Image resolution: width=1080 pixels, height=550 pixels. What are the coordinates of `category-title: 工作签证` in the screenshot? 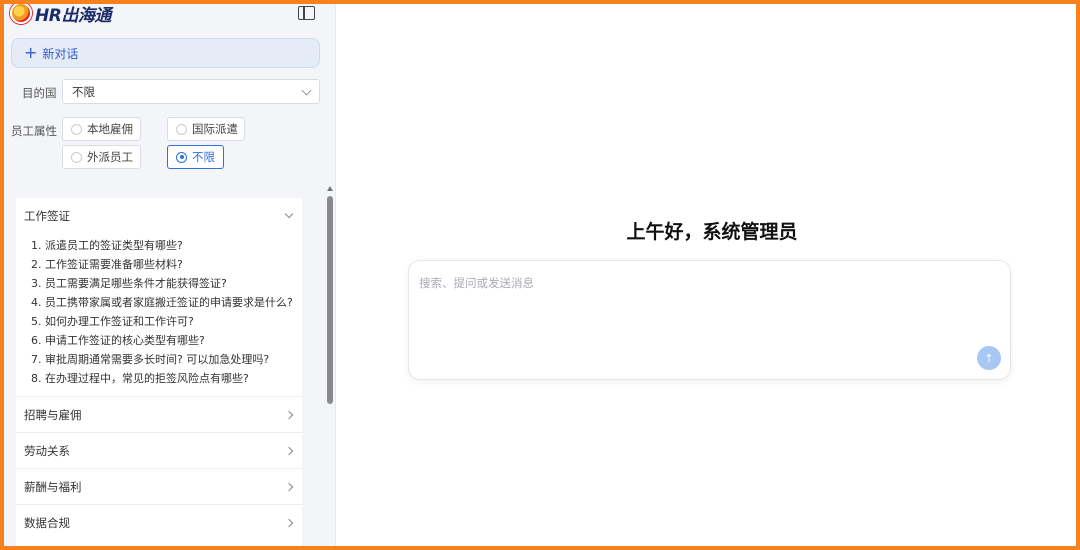 It's located at (47, 216).